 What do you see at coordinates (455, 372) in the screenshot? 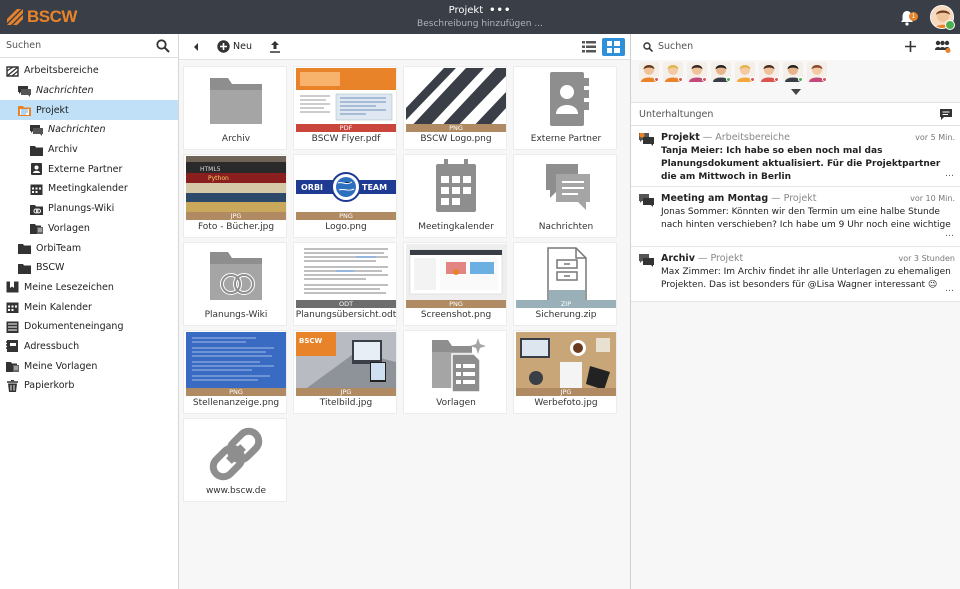
I see `file-tile: Vorlagen` at bounding box center [455, 372].